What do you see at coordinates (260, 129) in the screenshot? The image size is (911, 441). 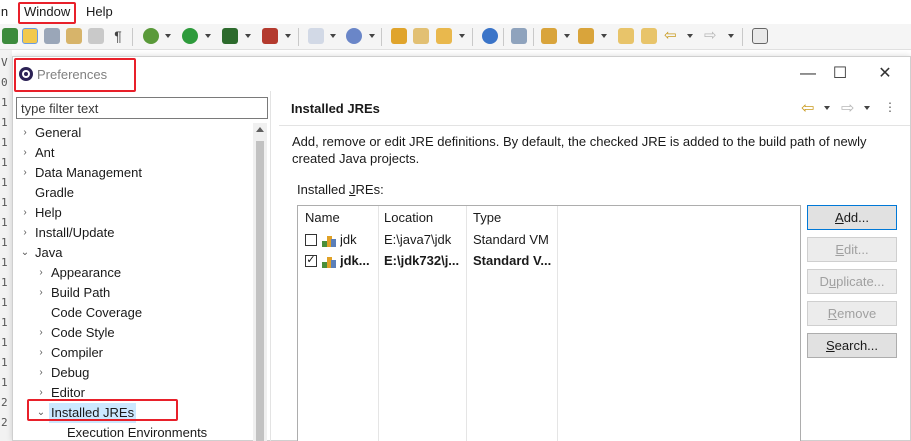 I see `scroll-up-arrow-icon` at bounding box center [260, 129].